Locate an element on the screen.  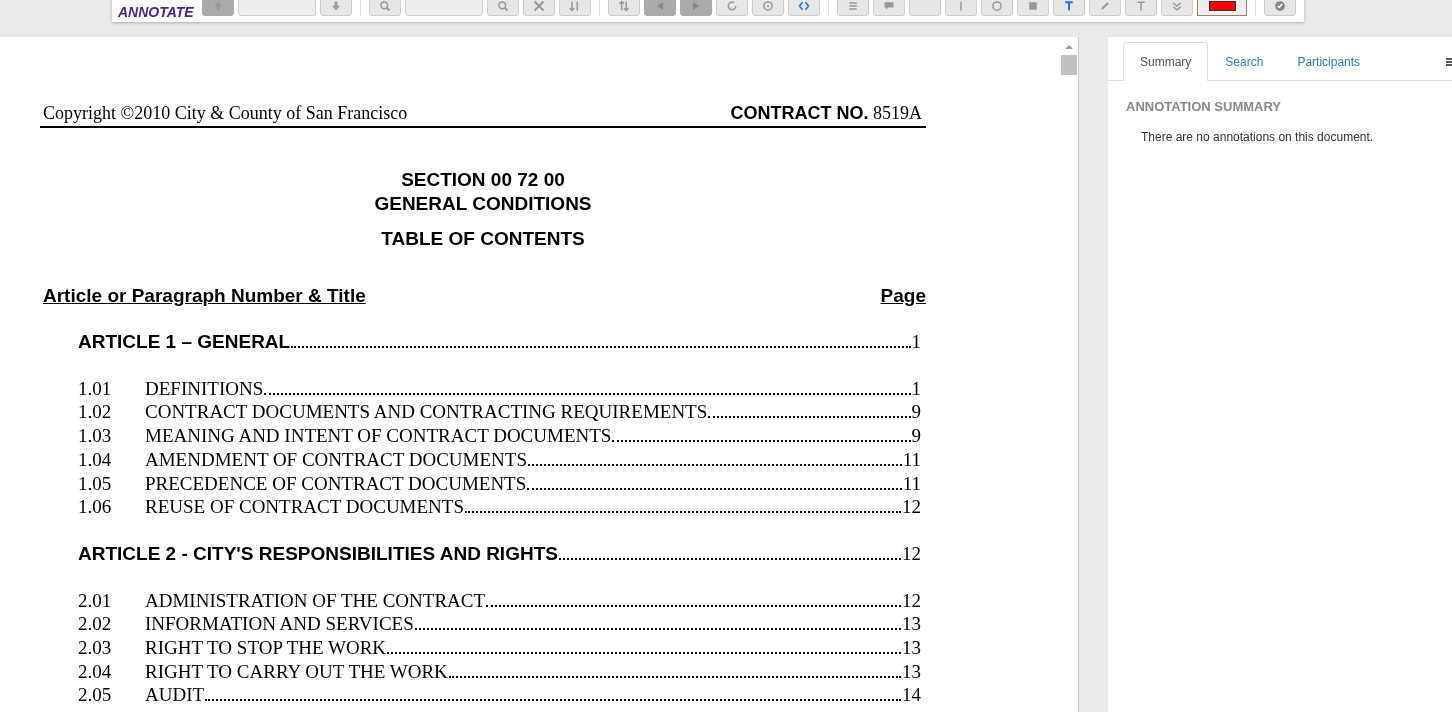
paragraph-title: RIGHT TO CARRY OUT THE WORK is located at coordinates (296, 671).